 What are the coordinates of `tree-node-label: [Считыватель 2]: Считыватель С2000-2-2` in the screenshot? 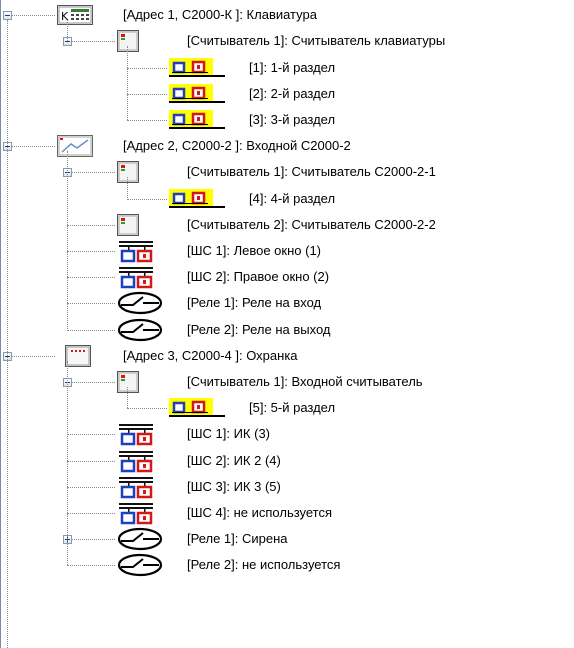 It's located at (311, 224).